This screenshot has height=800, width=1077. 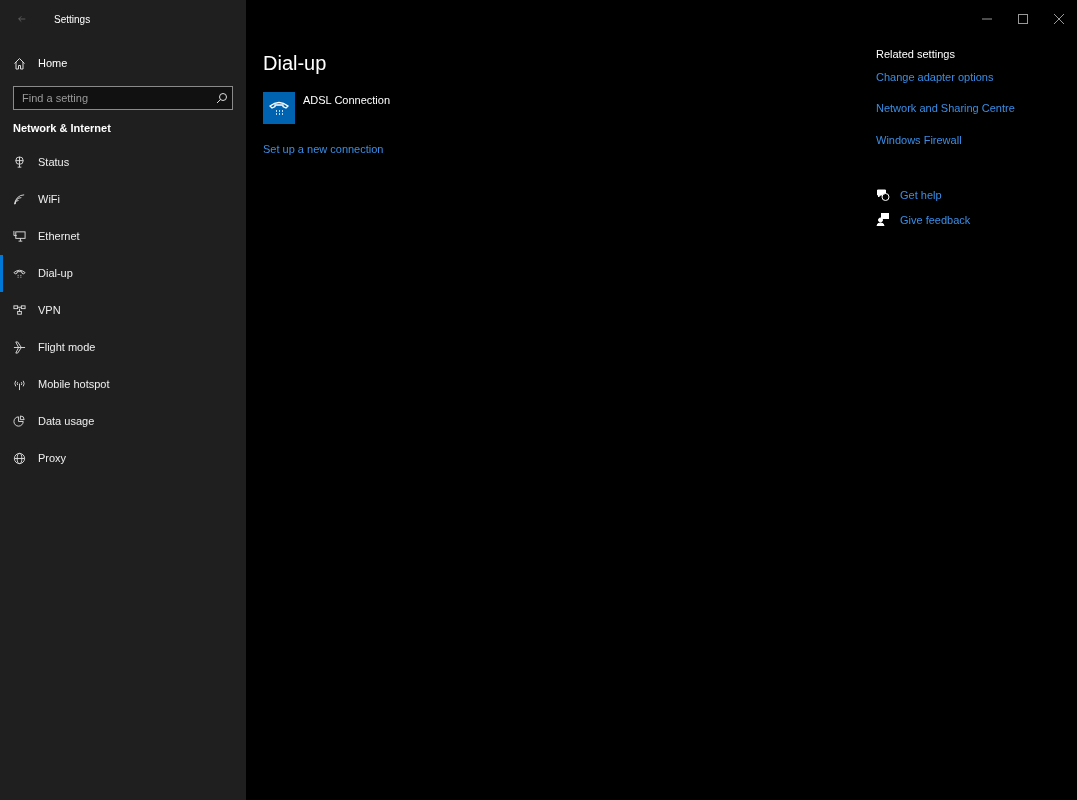 I want to click on help-link: Get help, so click(x=921, y=195).